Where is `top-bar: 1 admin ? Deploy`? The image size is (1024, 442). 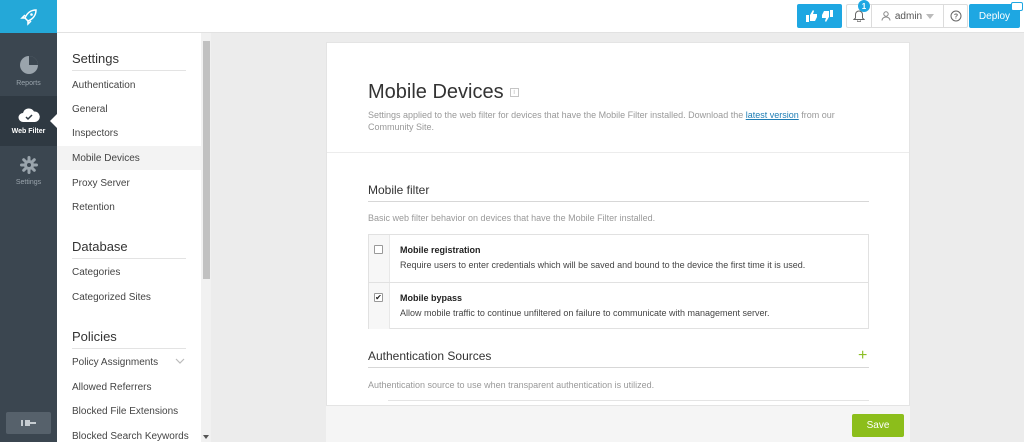 top-bar: 1 admin ? Deploy is located at coordinates (540, 16).